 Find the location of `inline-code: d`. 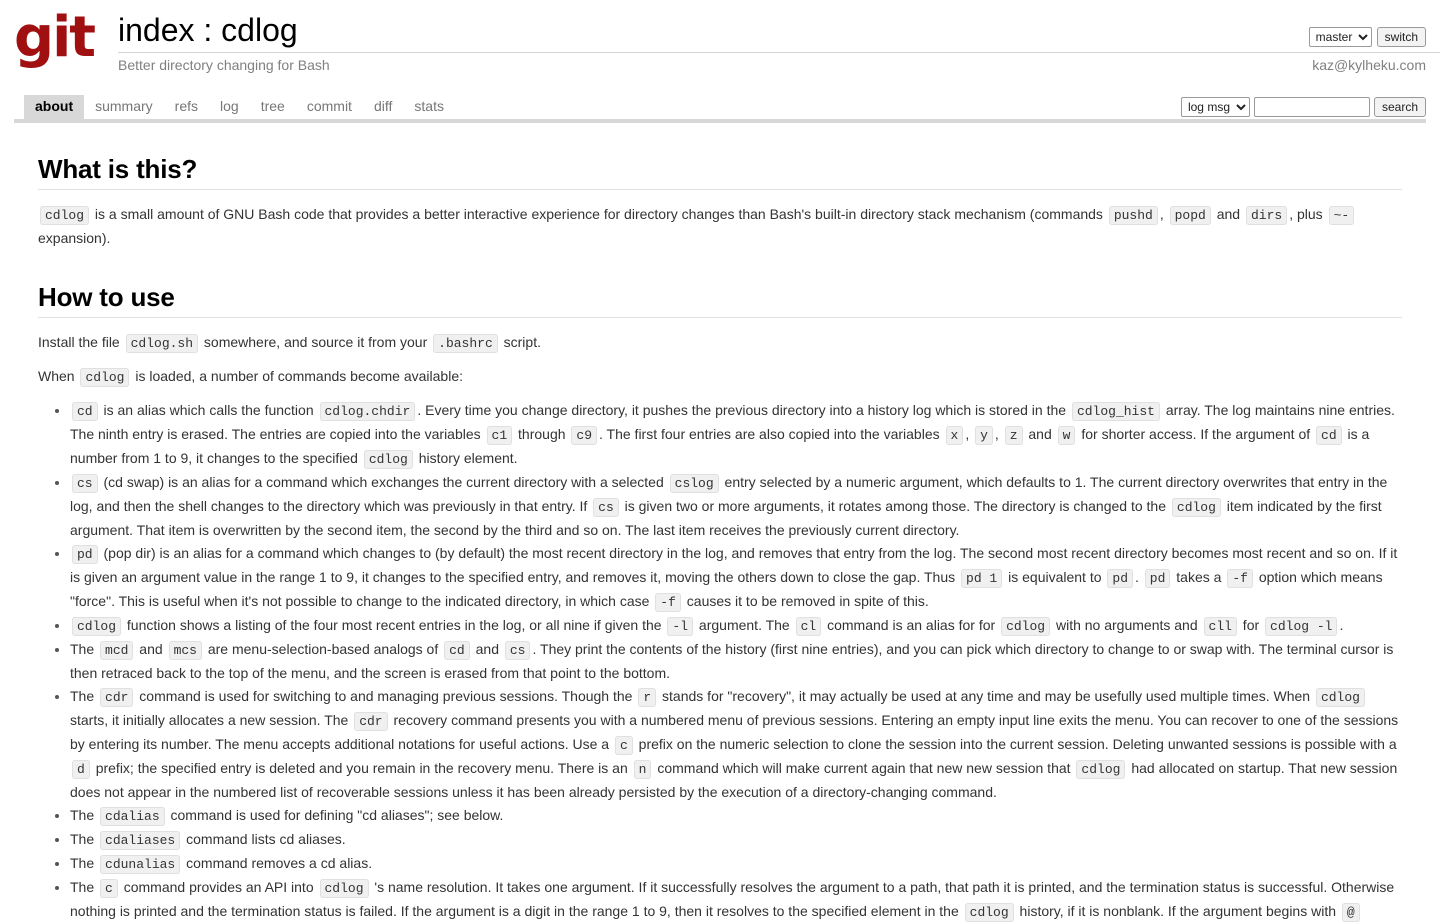

inline-code: d is located at coordinates (81, 769).